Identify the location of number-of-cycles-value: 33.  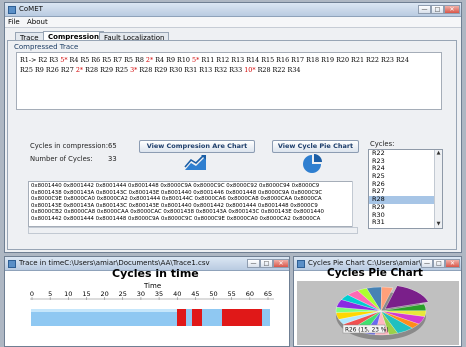
(112, 159).